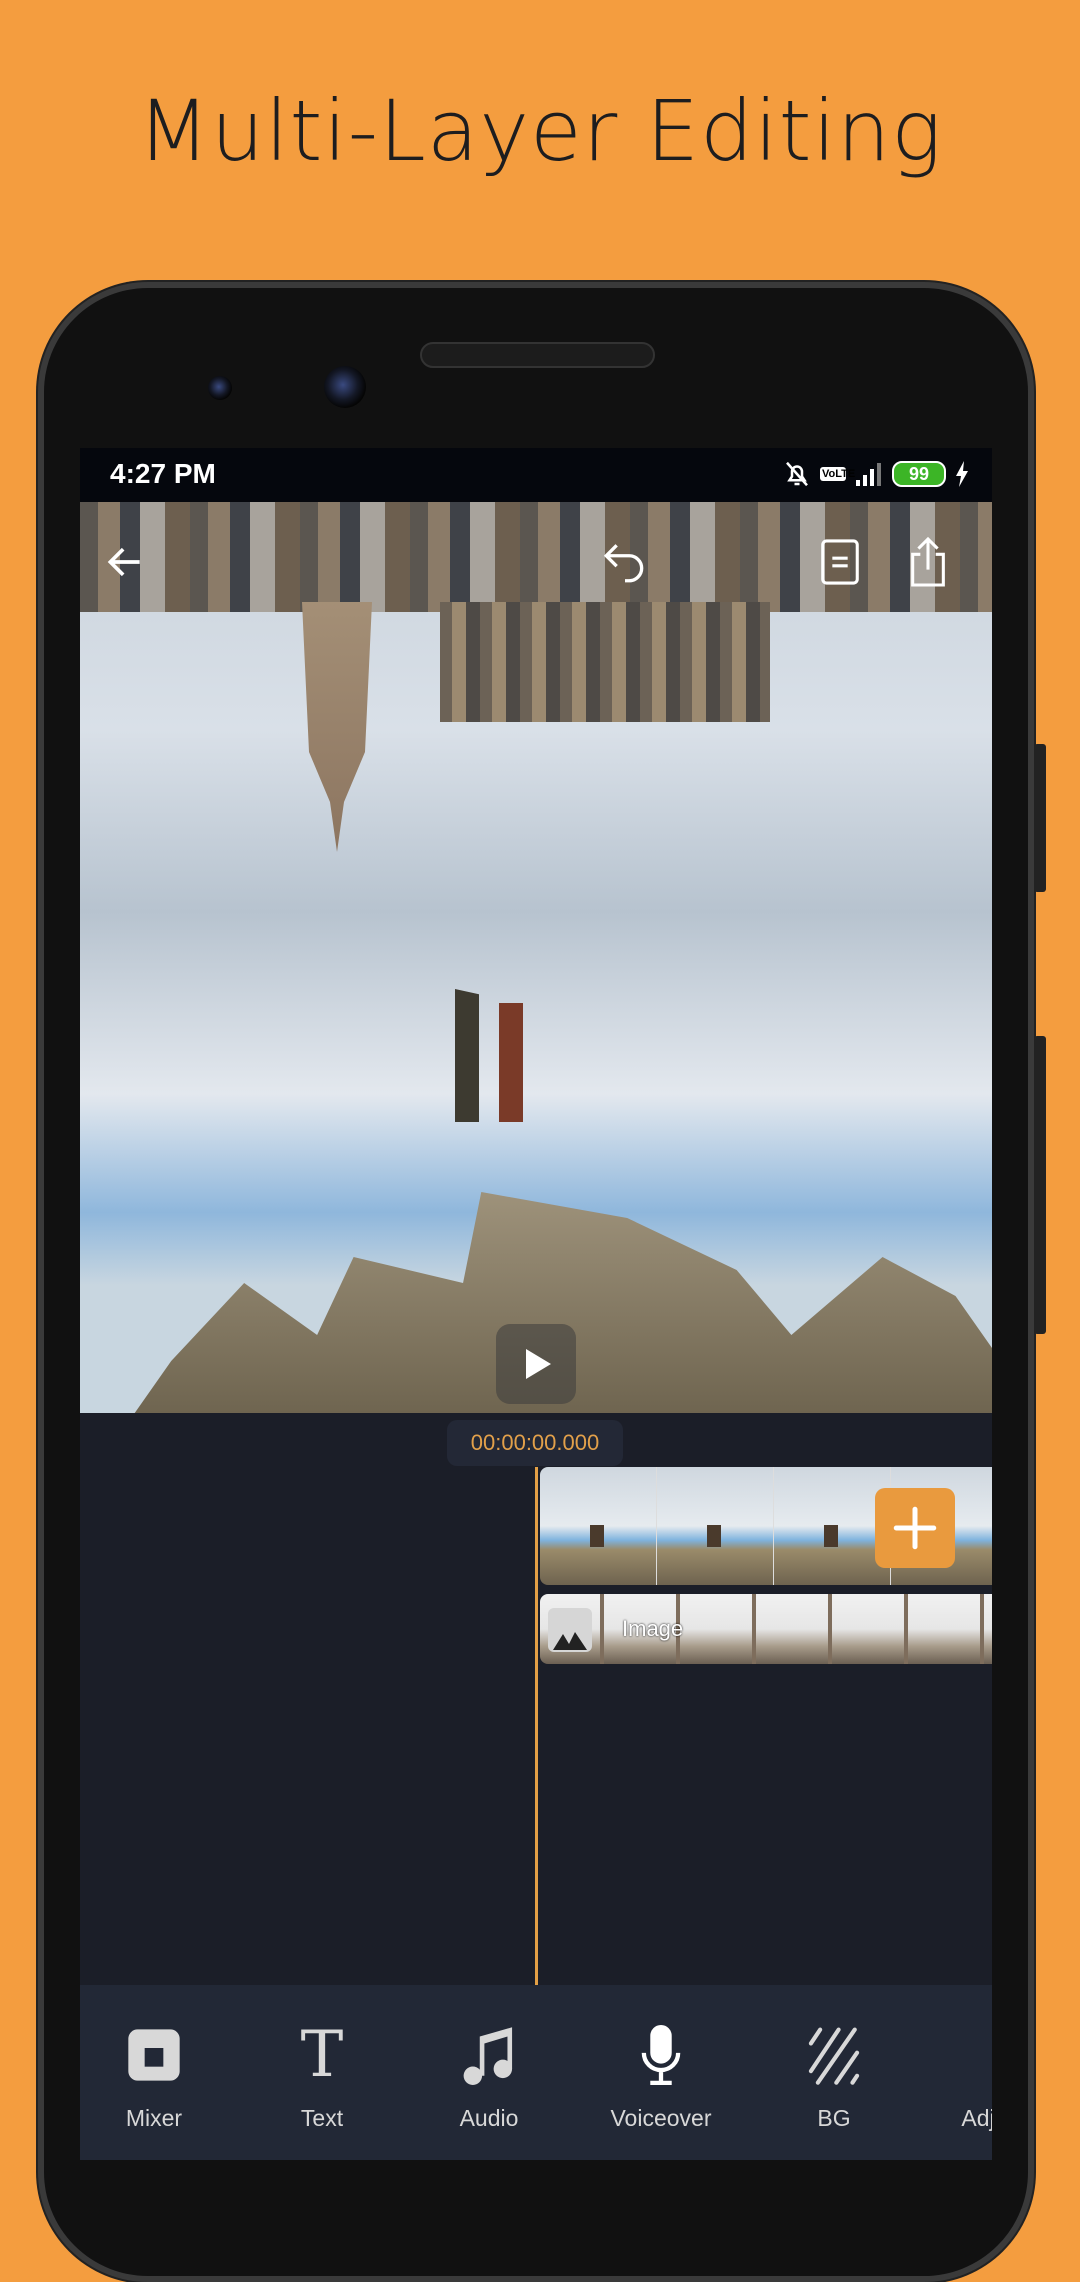 Image resolution: width=1080 pixels, height=2282 pixels. I want to click on plus-icon, so click(915, 1528).